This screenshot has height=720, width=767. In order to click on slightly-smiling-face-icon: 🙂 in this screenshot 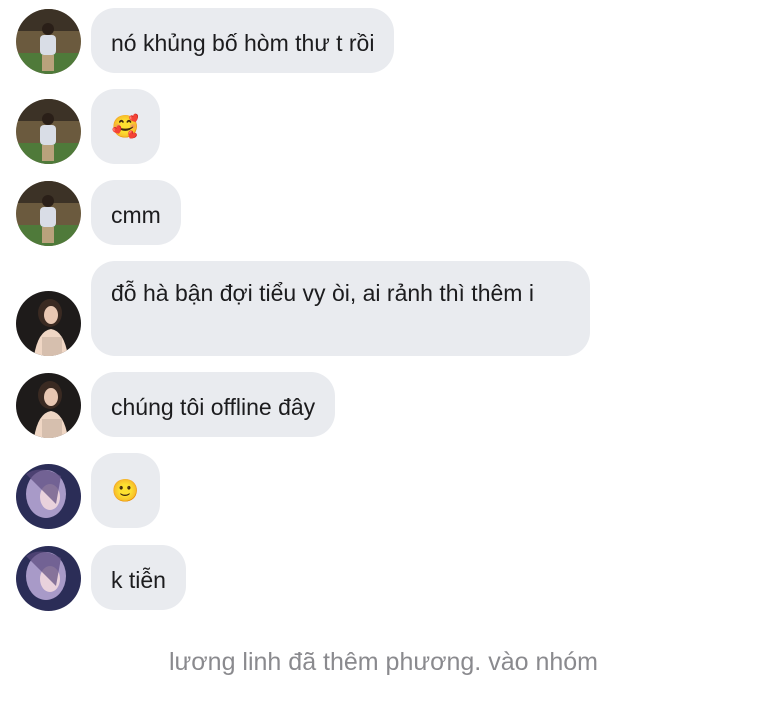, I will do `click(125, 490)`.